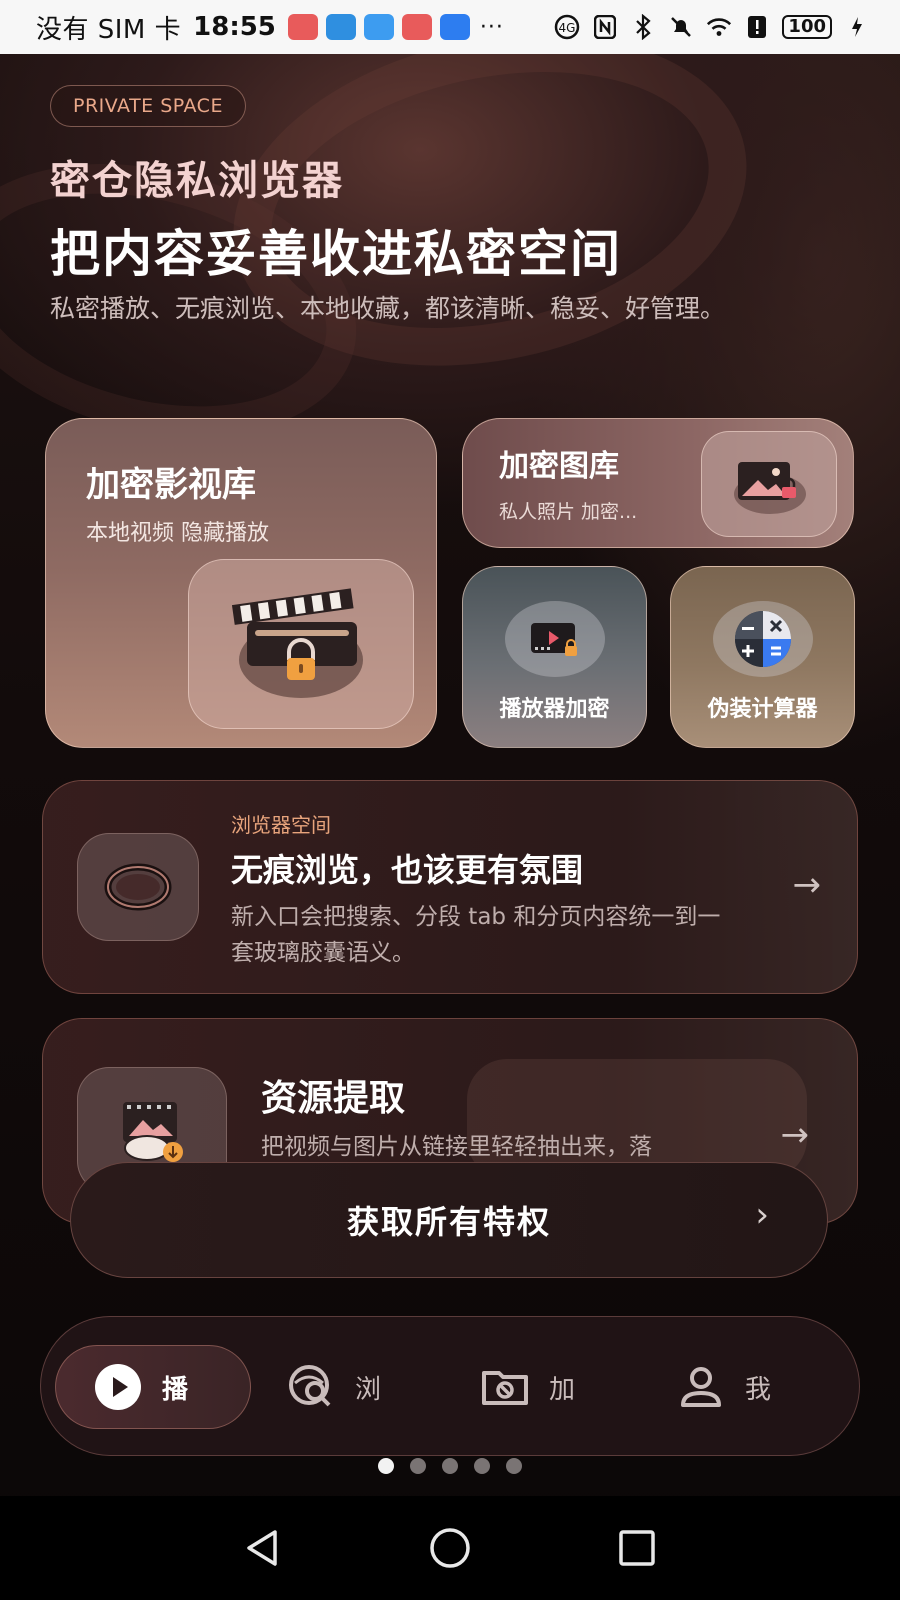 Image resolution: width=900 pixels, height=1600 pixels. Describe the element at coordinates (153, 1387) in the screenshot. I see `nav-tab-play: 播` at that location.